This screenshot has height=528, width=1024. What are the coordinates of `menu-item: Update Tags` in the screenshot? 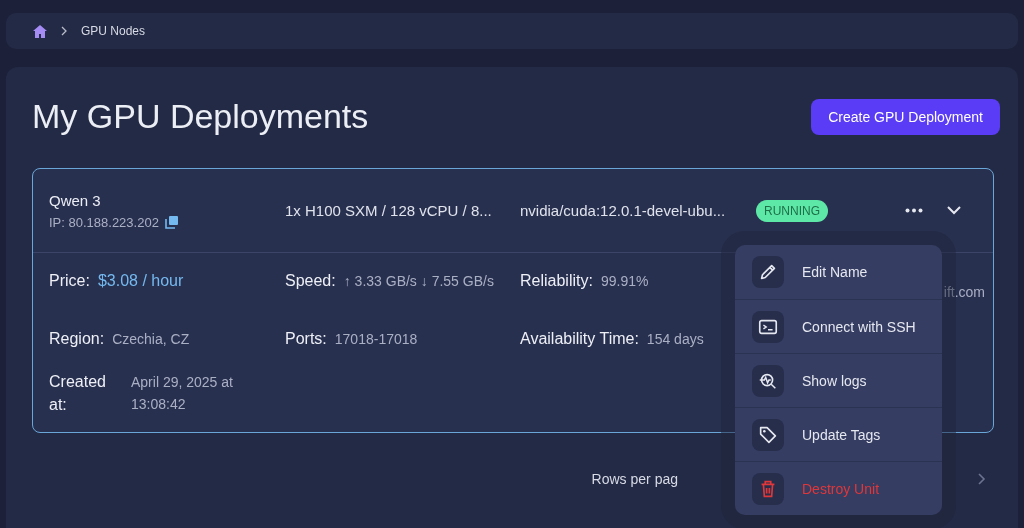 It's located at (838, 434).